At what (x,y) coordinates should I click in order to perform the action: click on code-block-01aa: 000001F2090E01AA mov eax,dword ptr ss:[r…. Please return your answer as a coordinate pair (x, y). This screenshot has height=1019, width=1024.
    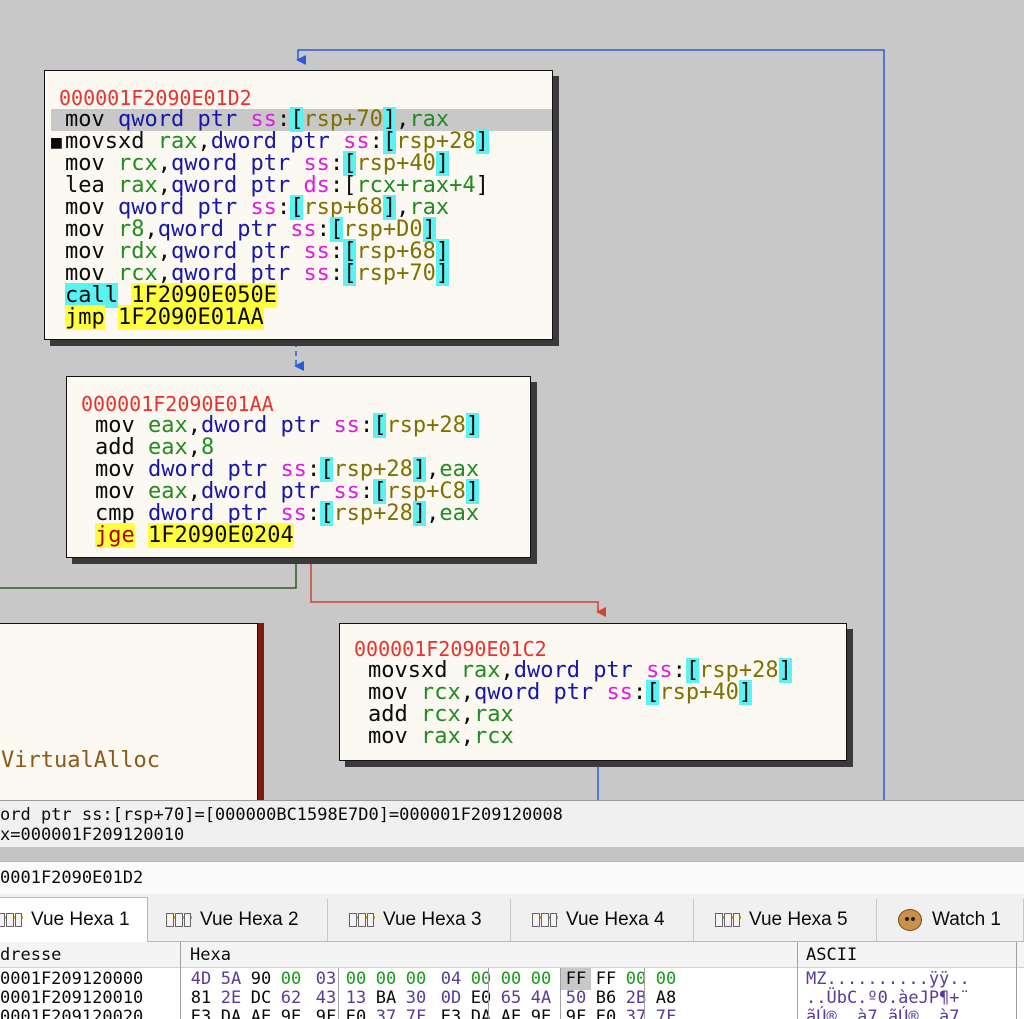
    Looking at the image, I should click on (298, 467).